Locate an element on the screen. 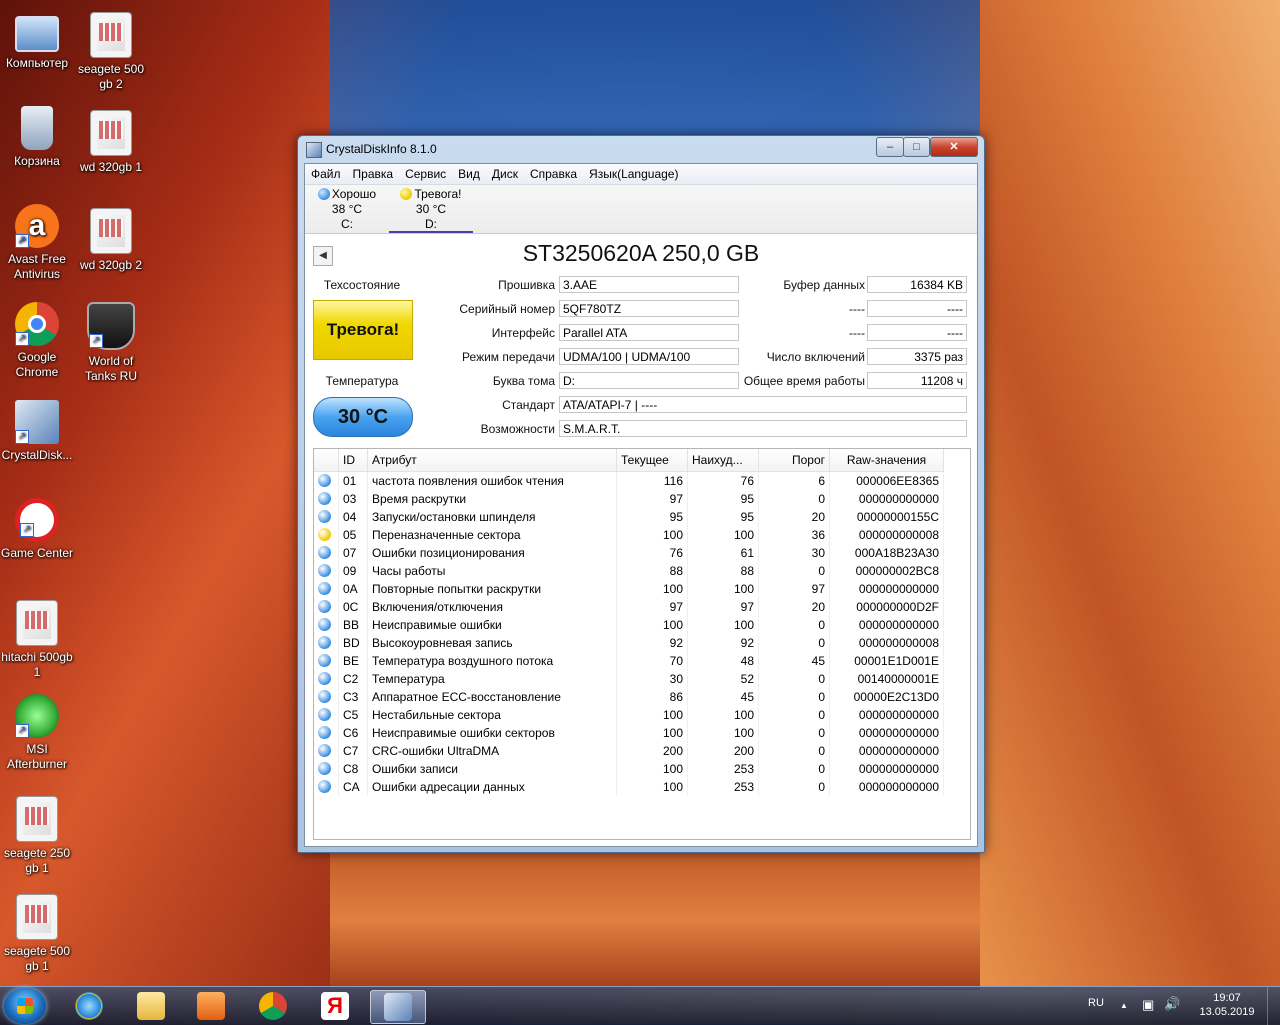 This screenshot has height=1025, width=1280. smart-id-cell: 07 is located at coordinates (353, 553).